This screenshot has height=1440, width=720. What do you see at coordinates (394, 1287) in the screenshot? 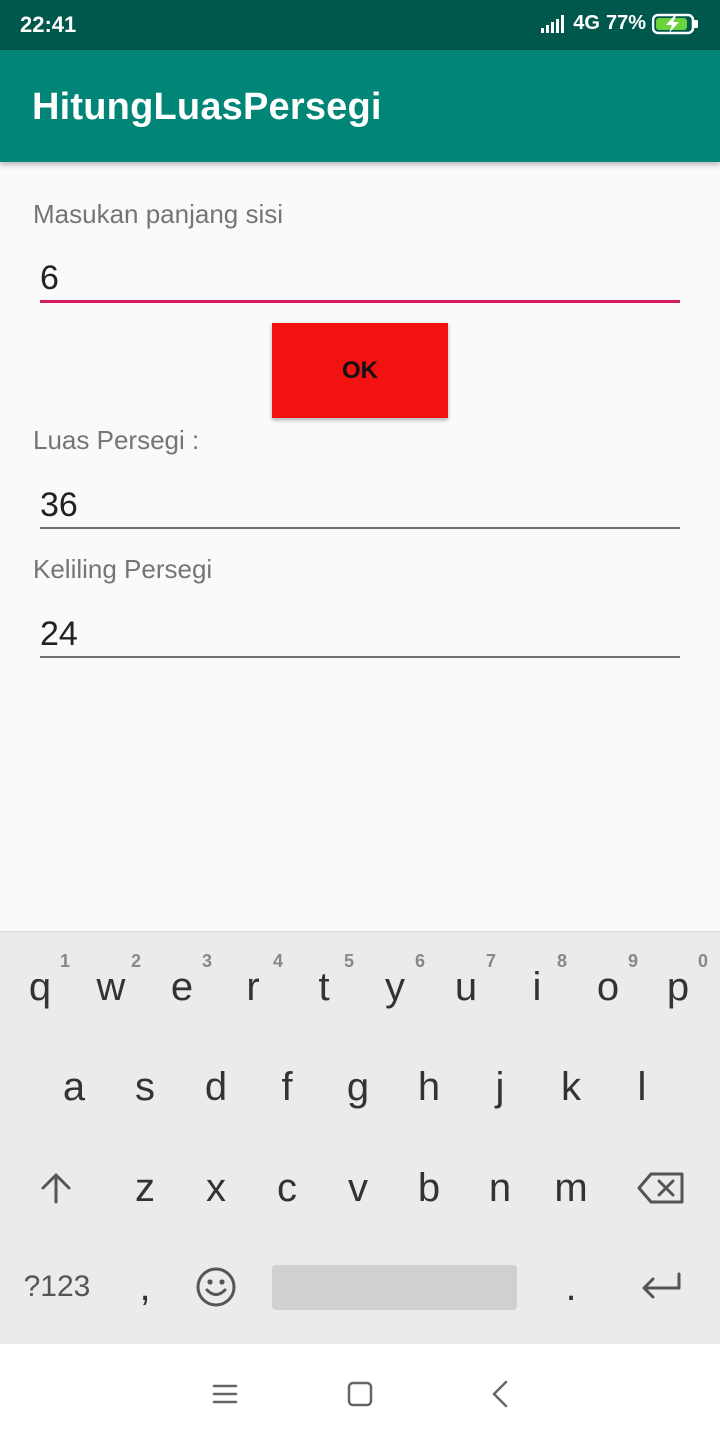
I see `space-bar` at bounding box center [394, 1287].